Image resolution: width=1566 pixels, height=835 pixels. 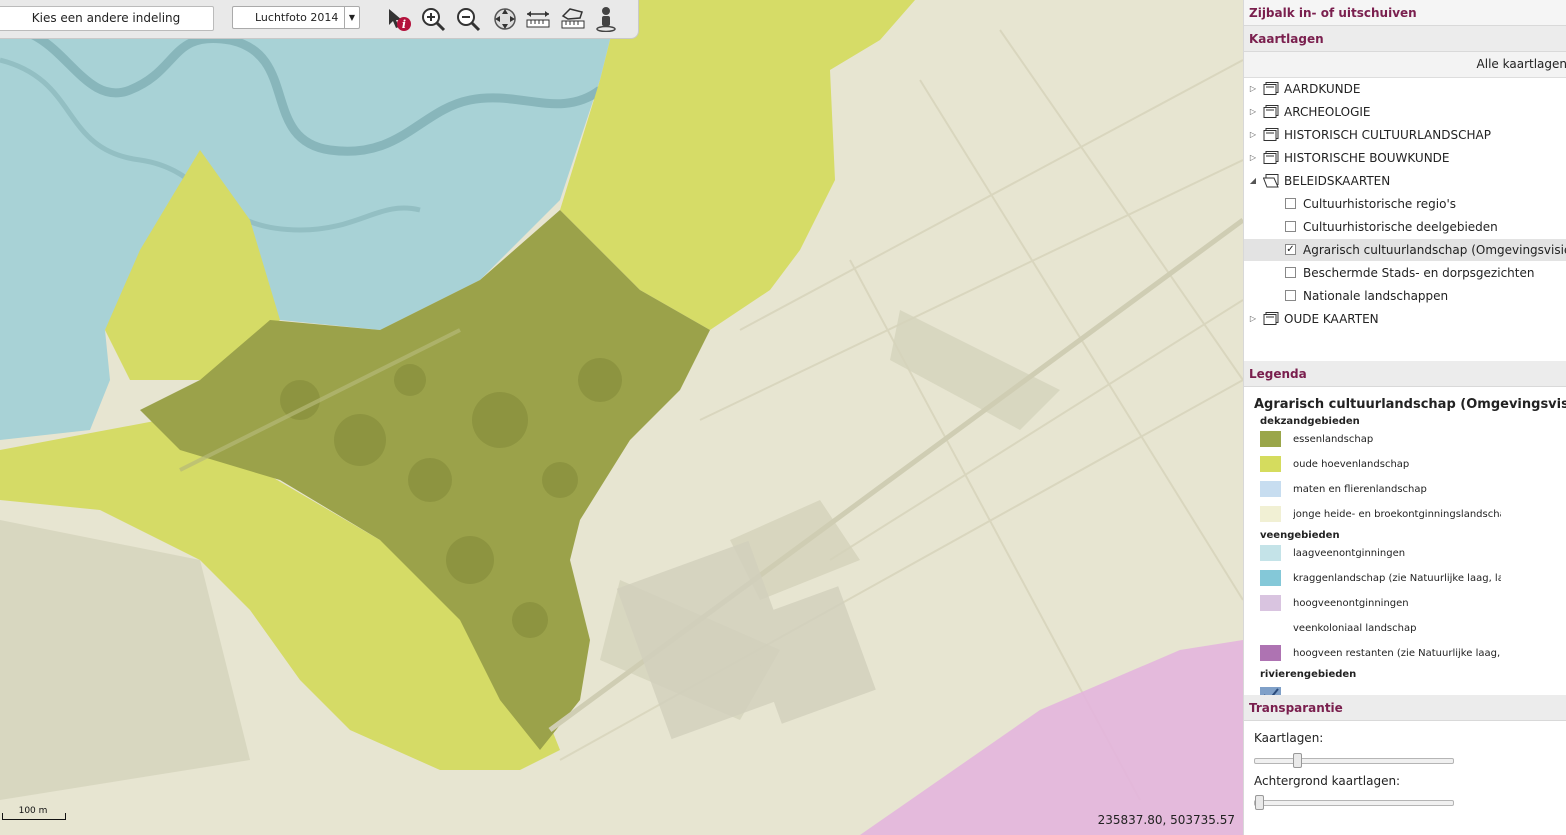 I want to click on choose-layout-button: Kies een andere indeling, so click(x=107, y=18).